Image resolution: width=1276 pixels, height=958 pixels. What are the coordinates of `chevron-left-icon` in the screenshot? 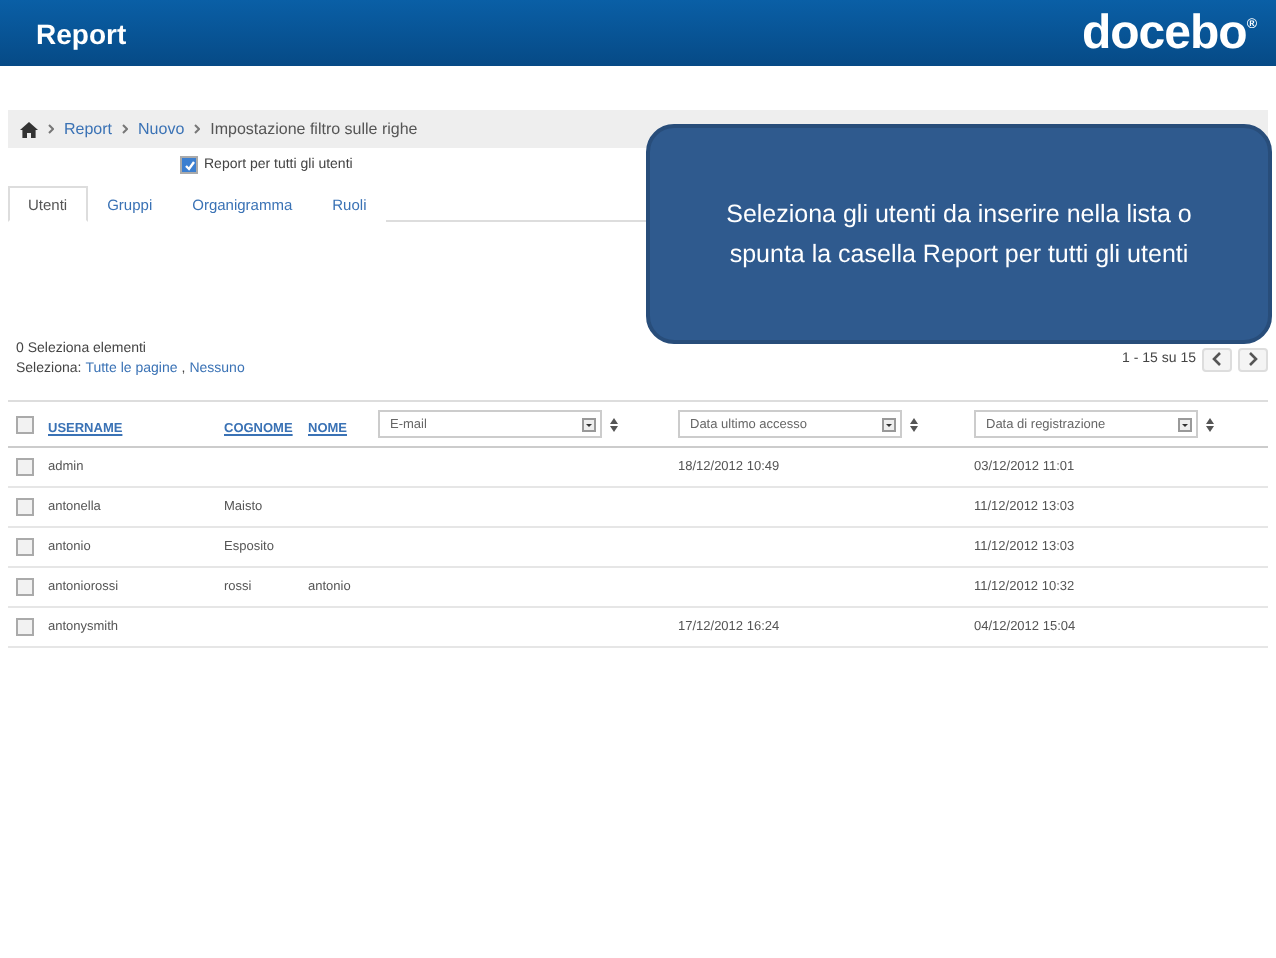 It's located at (1217, 359).